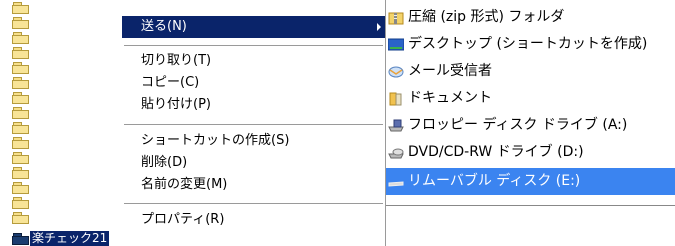 The width and height of the screenshot is (675, 246). I want to click on submenu-item-desktop: デスクトップ (ショートカットを作成), so click(530, 44).